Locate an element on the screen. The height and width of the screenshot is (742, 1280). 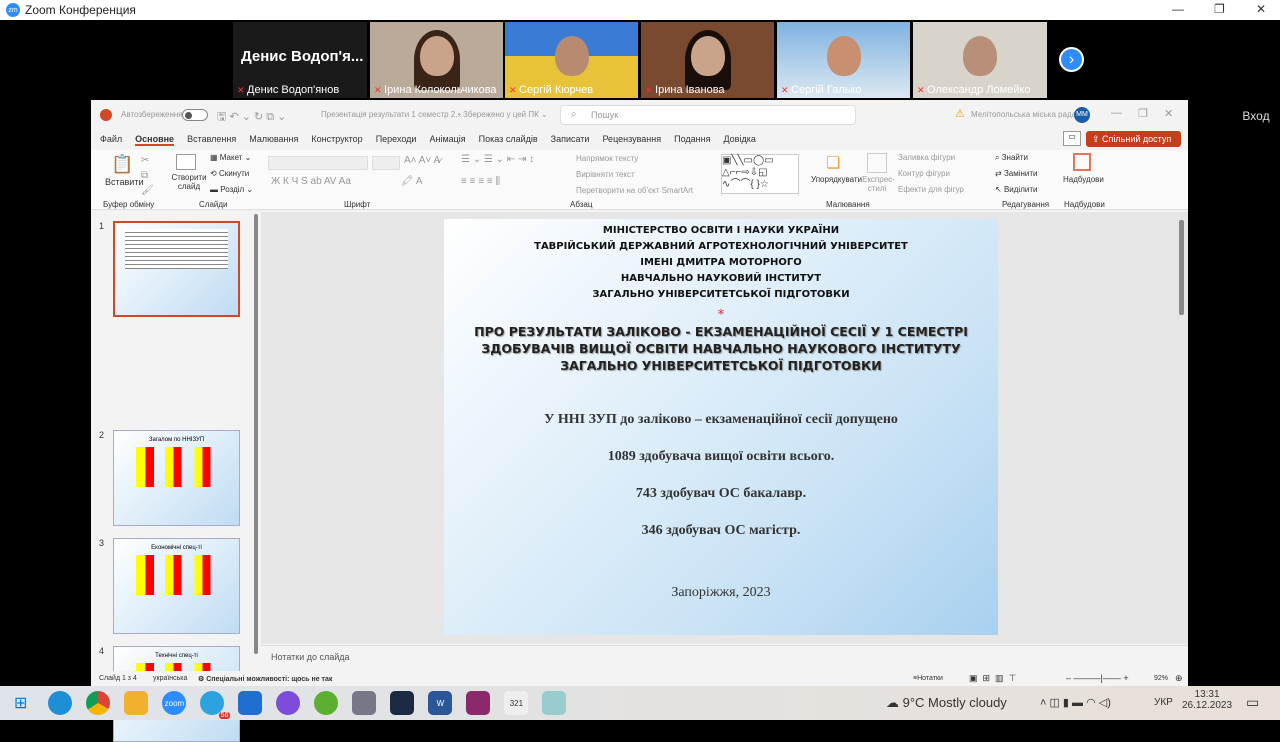
font-size-select is located at coordinates (386, 163).